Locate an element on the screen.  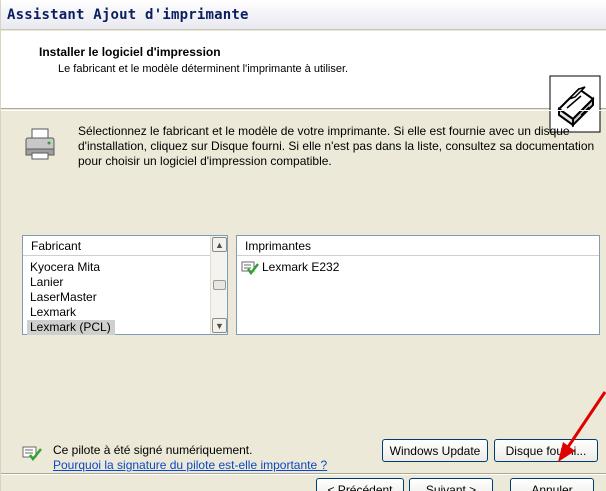
header-title: Installer le logiciel d'impression is located at coordinates (130, 52).